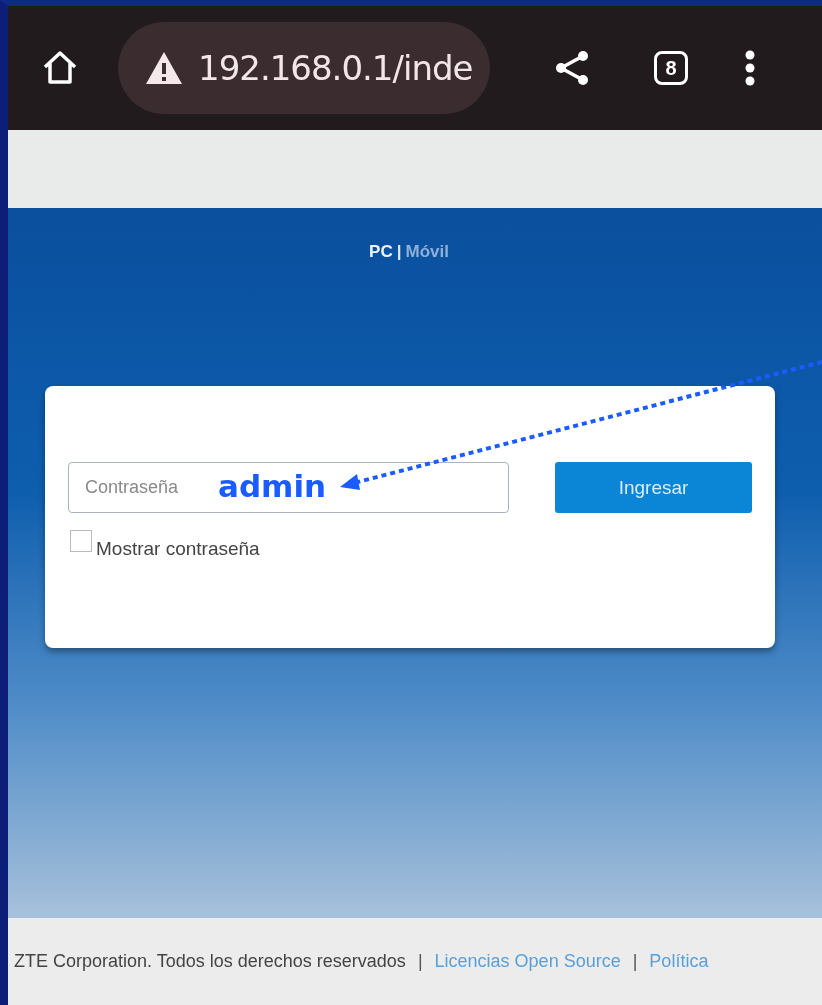 The width and height of the screenshot is (822, 1005). Describe the element at coordinates (750, 68) in the screenshot. I see `menu-icon` at that location.